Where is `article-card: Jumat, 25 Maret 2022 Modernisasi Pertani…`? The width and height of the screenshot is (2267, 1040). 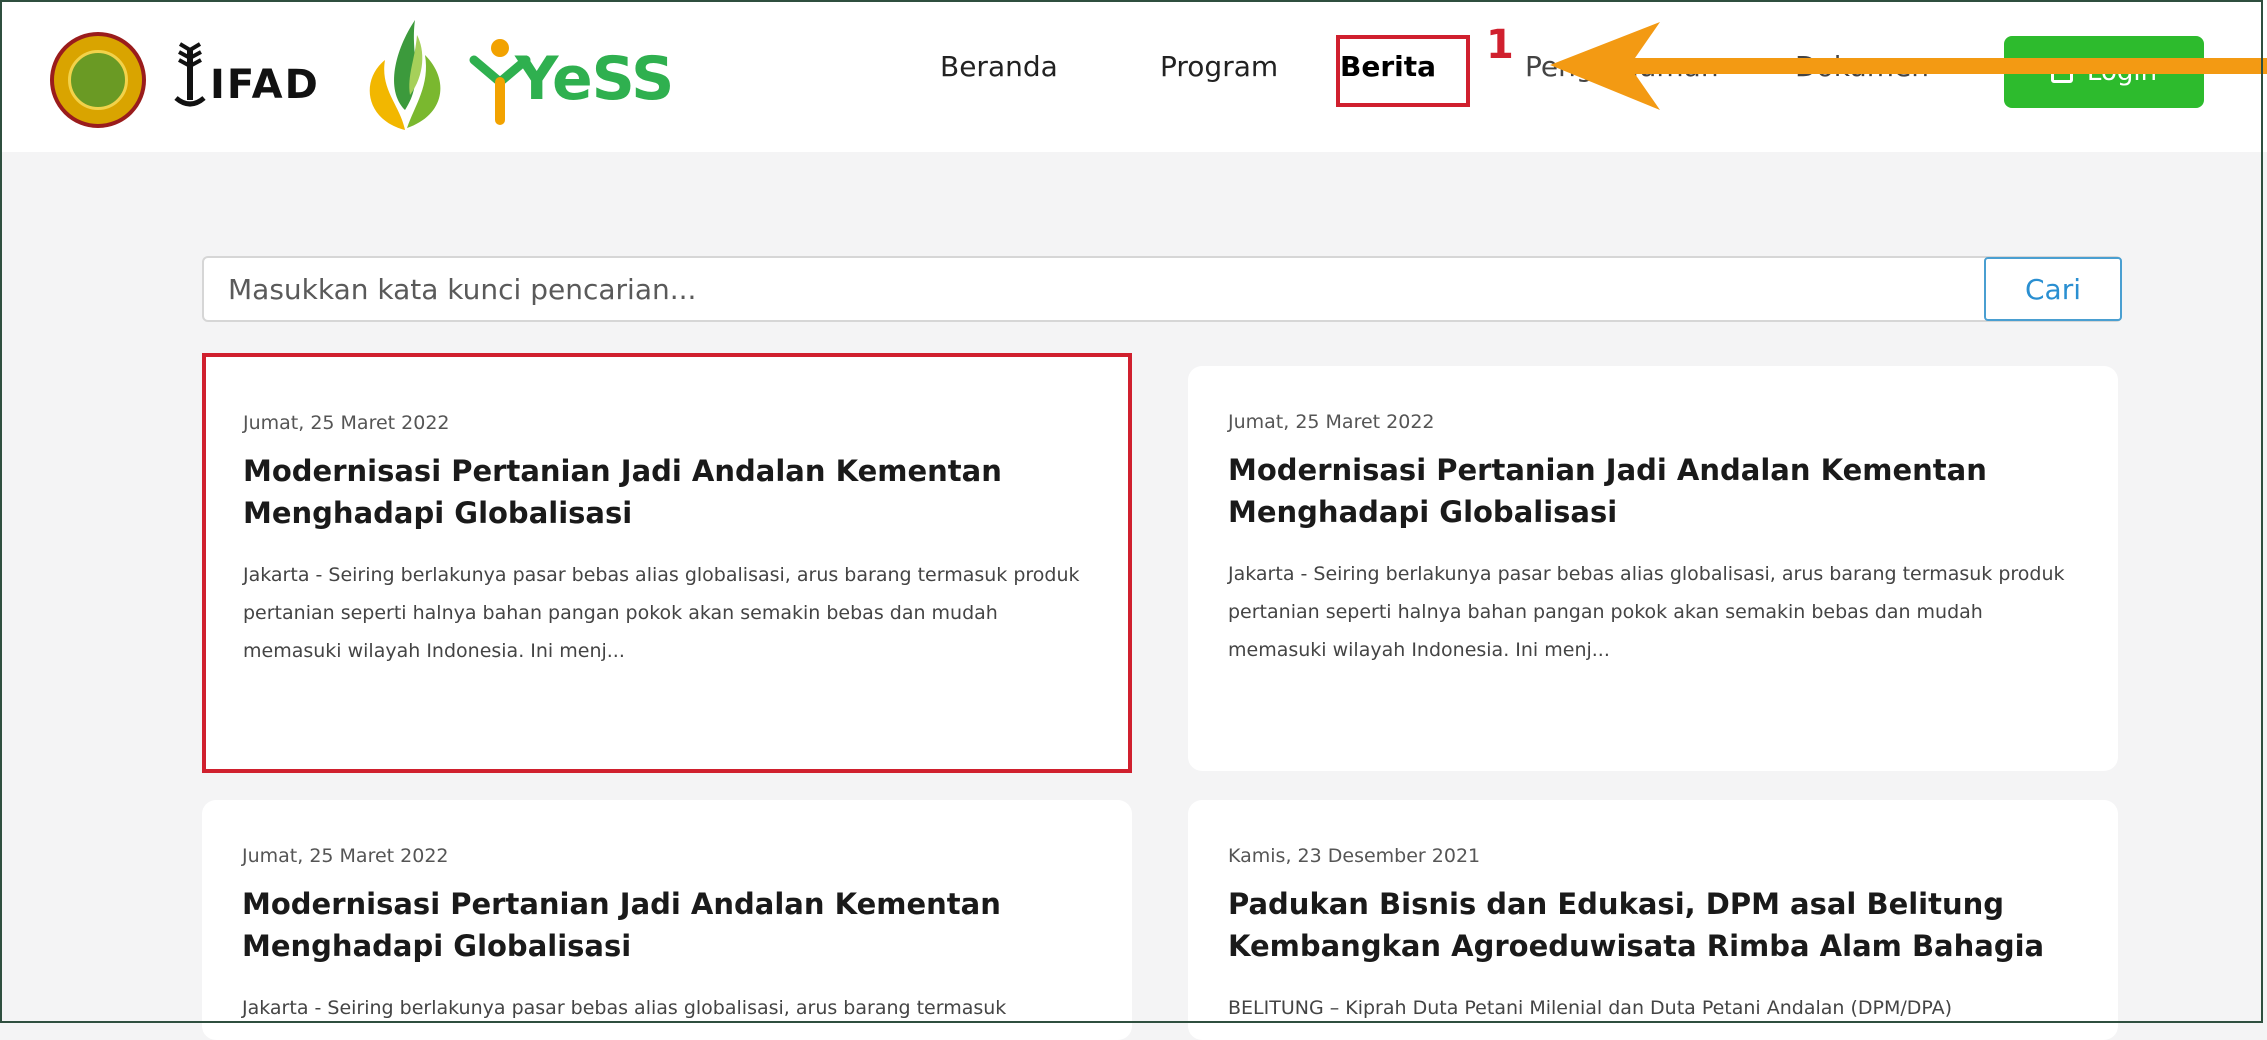
article-card: Jumat, 25 Maret 2022 Modernisasi Pertani… is located at coordinates (667, 920).